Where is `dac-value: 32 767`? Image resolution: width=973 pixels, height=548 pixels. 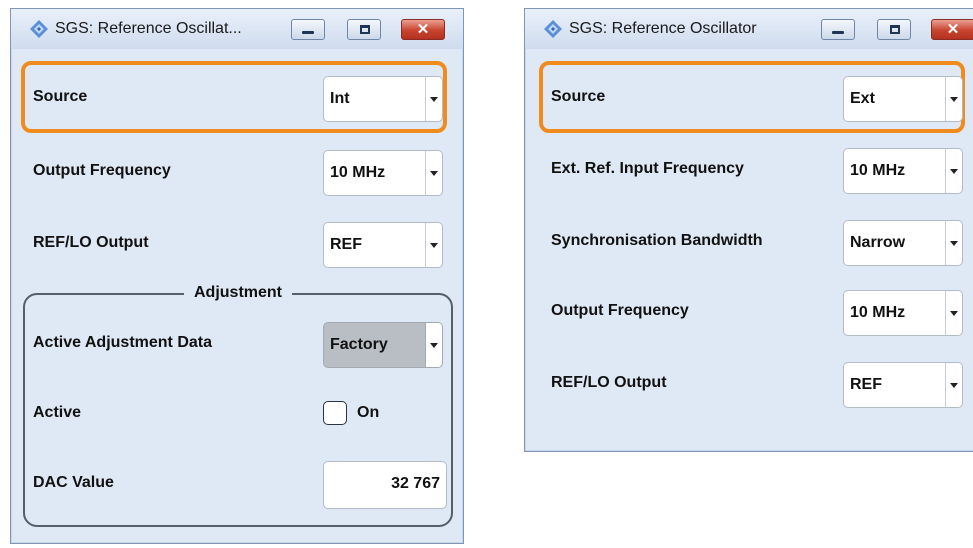 dac-value: 32 767 is located at coordinates (415, 483).